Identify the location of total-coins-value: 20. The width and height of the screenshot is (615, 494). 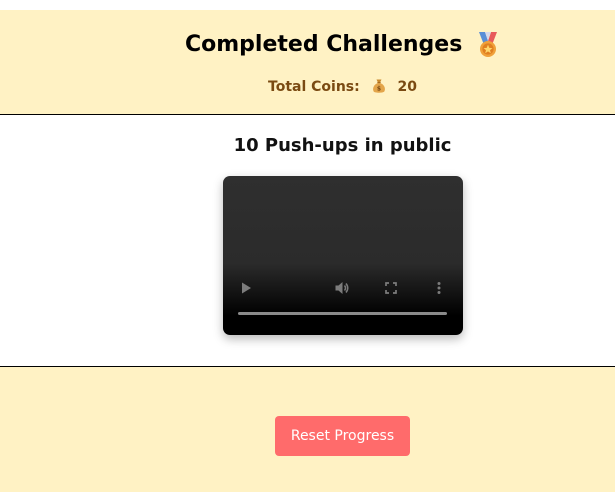
(407, 87).